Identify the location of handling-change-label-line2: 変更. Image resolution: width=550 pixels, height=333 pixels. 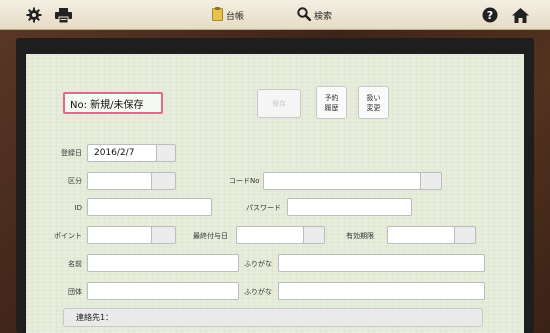
(373, 107).